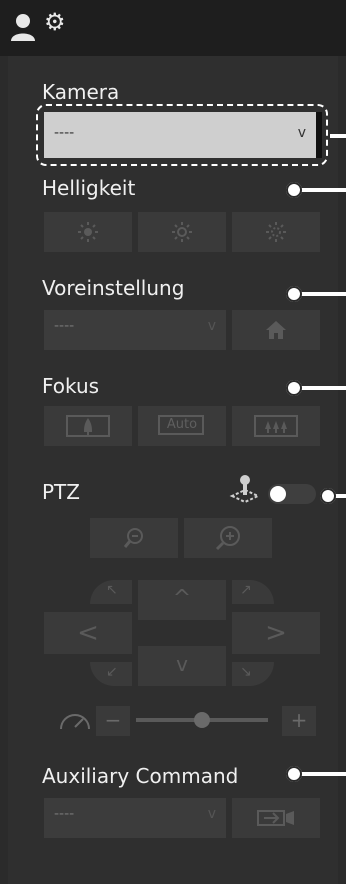 The width and height of the screenshot is (346, 884). I want to click on tilt-down-button: v, so click(182, 666).